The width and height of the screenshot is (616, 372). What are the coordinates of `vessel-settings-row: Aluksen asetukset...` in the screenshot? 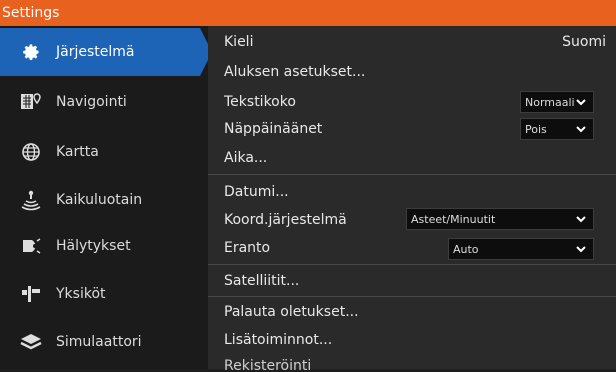 It's located at (412, 72).